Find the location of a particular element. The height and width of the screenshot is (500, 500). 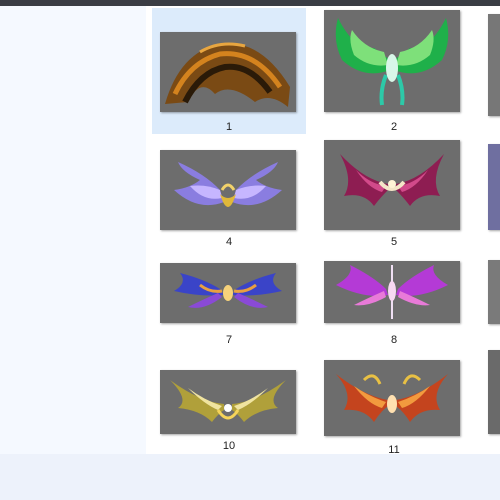

thumbnail-label: 10 is located at coordinates (229, 446).